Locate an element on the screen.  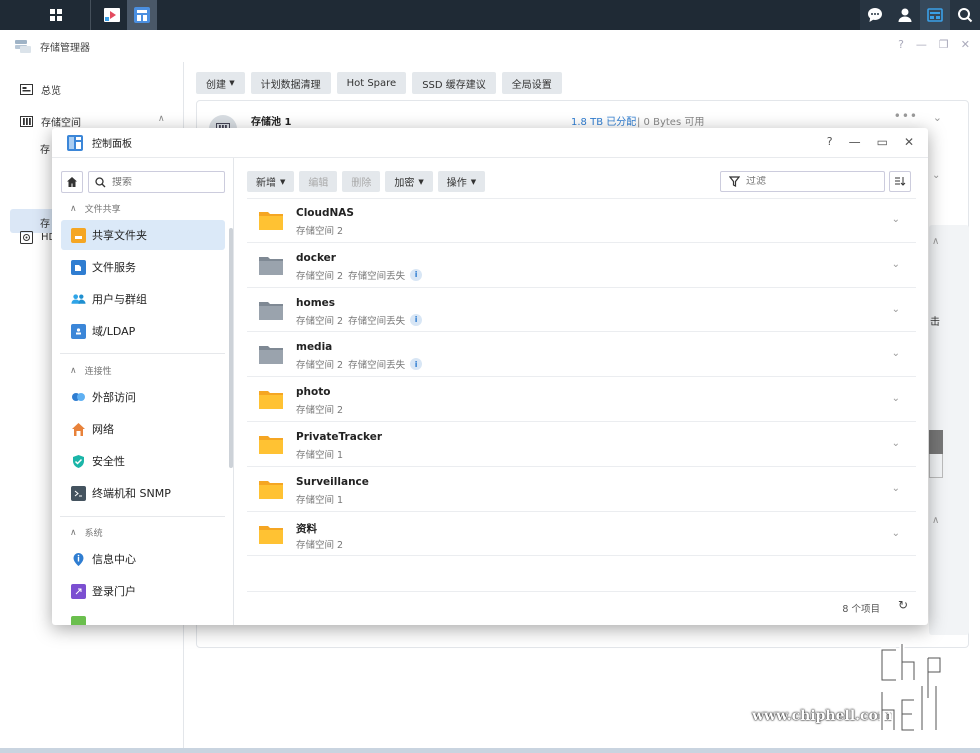
shared-folder-row: photo 存储空间 2 ⌄ is located at coordinates (581, 399).